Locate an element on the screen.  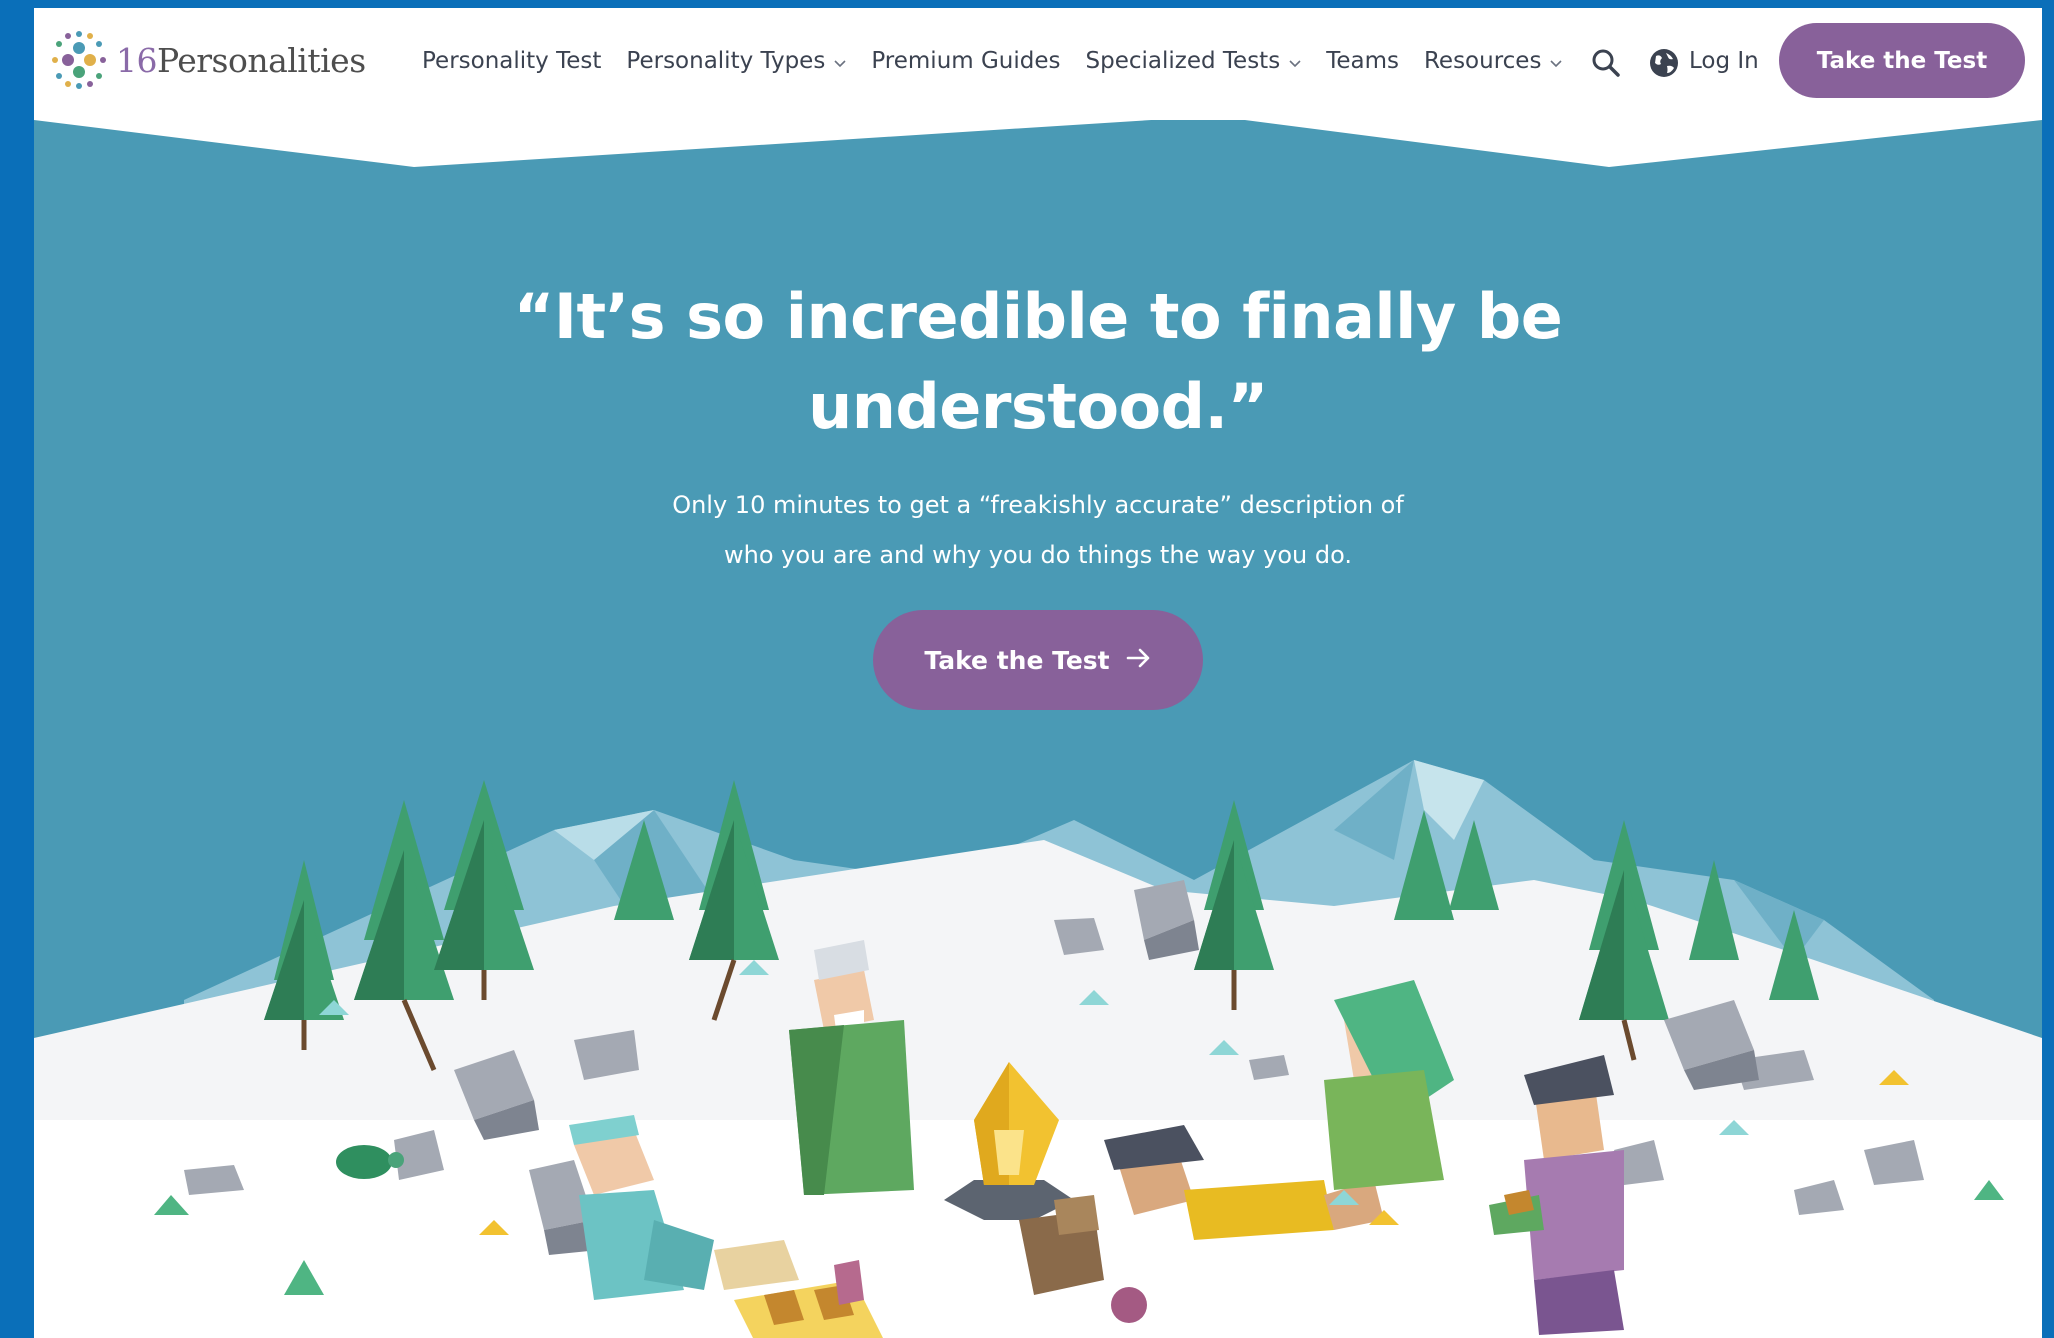
take-test-button-header: Take the Test is located at coordinates (1902, 60).